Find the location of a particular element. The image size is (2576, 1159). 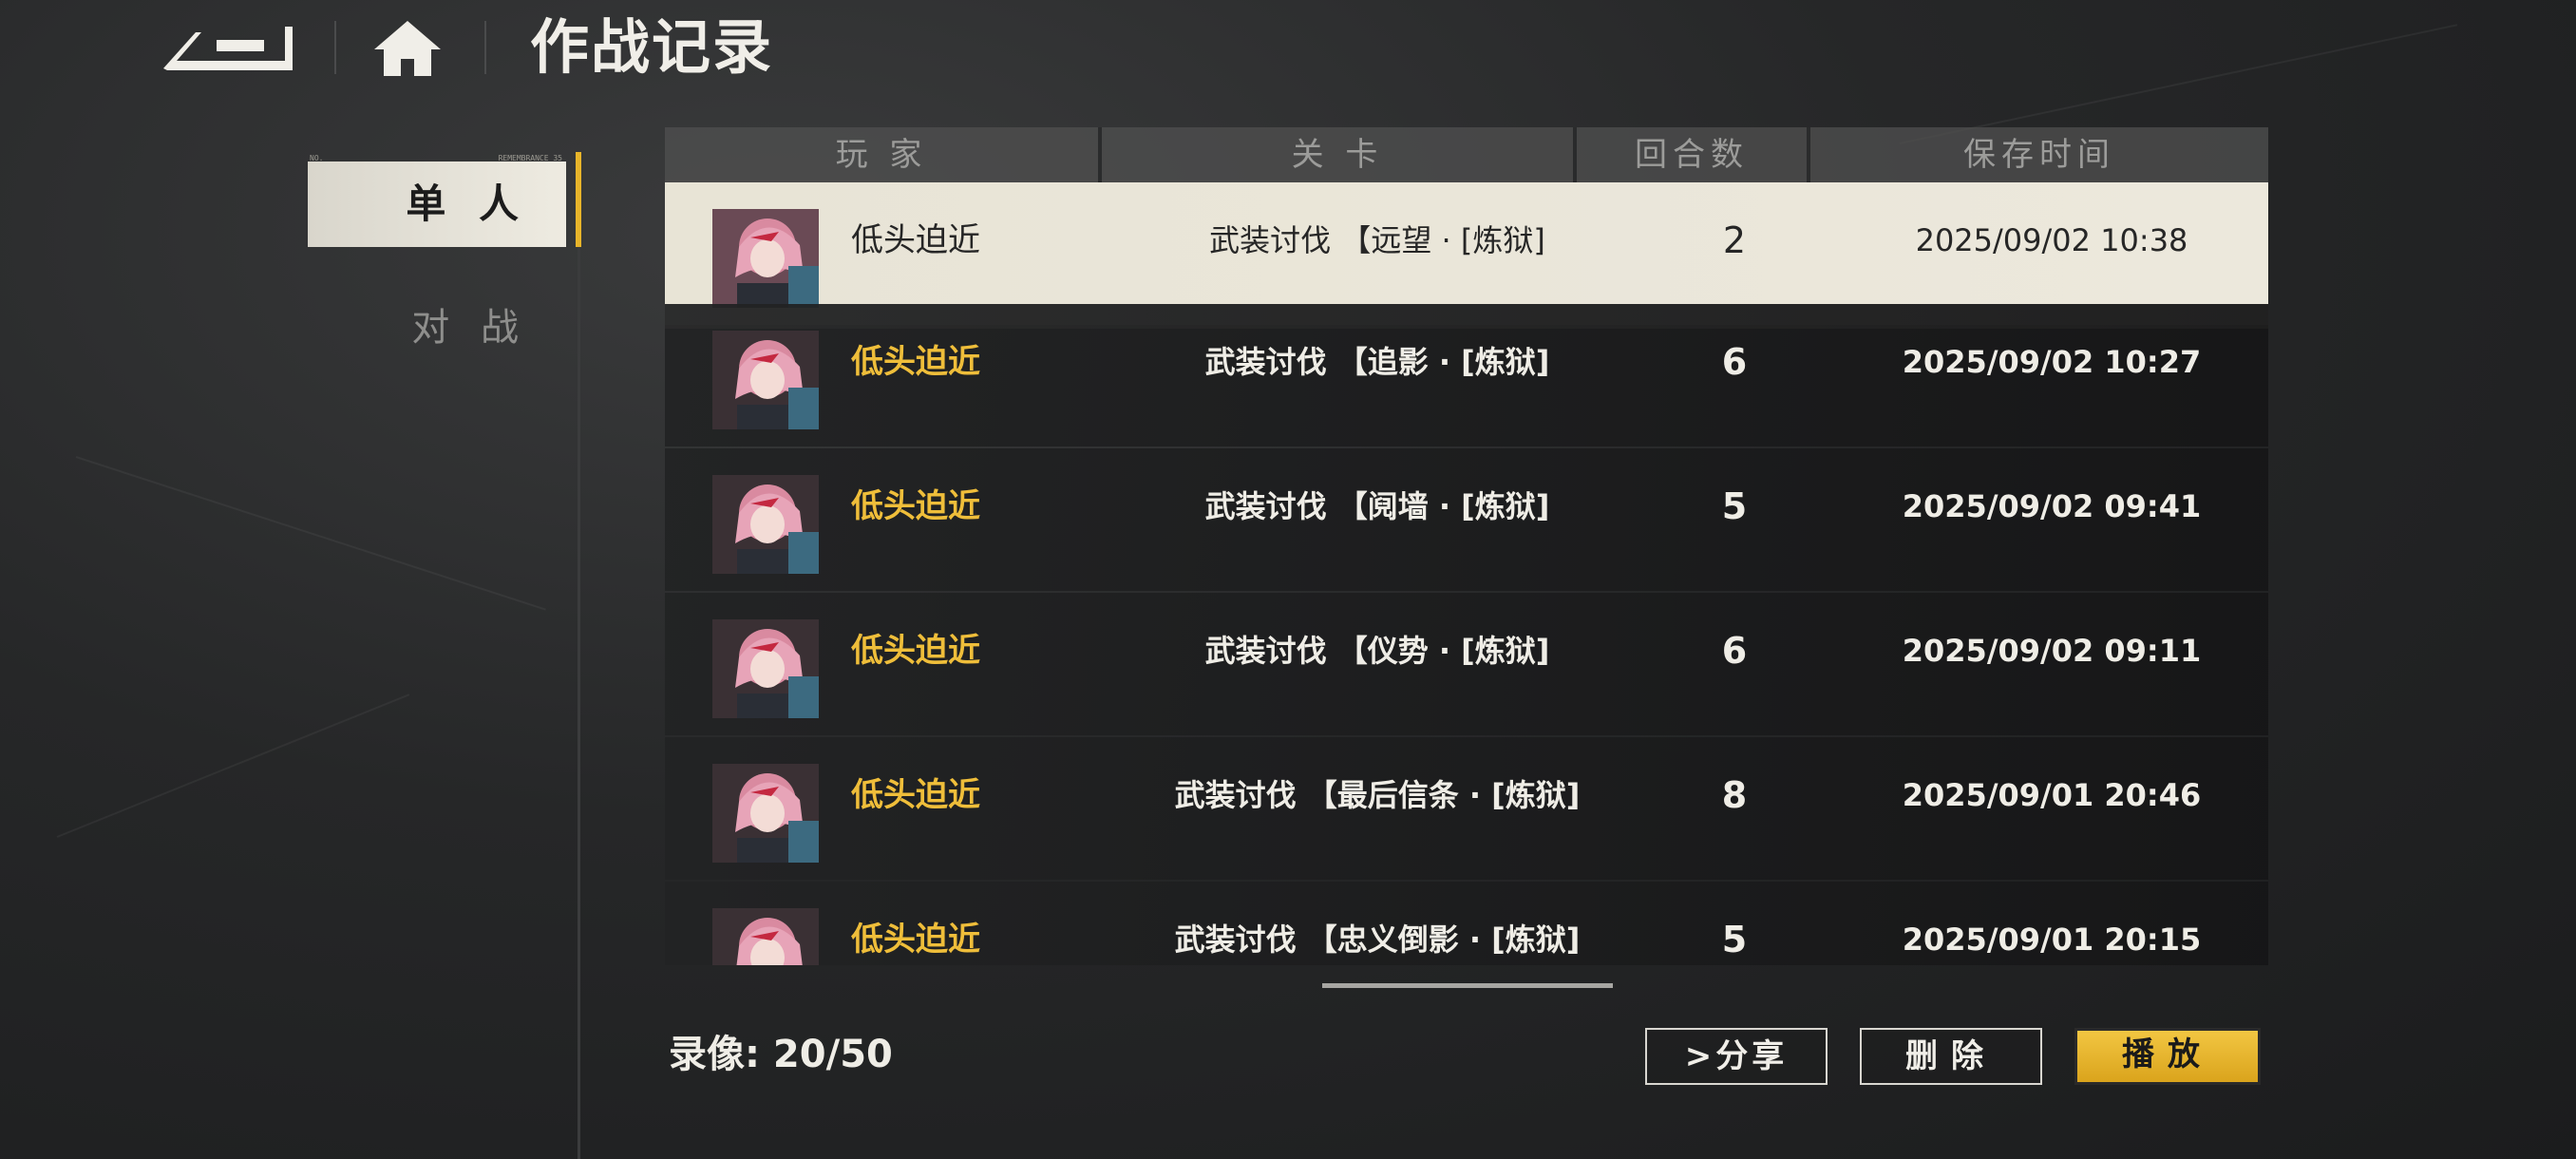

save-time: 2025/09/02 09:11 is located at coordinates (2052, 651).